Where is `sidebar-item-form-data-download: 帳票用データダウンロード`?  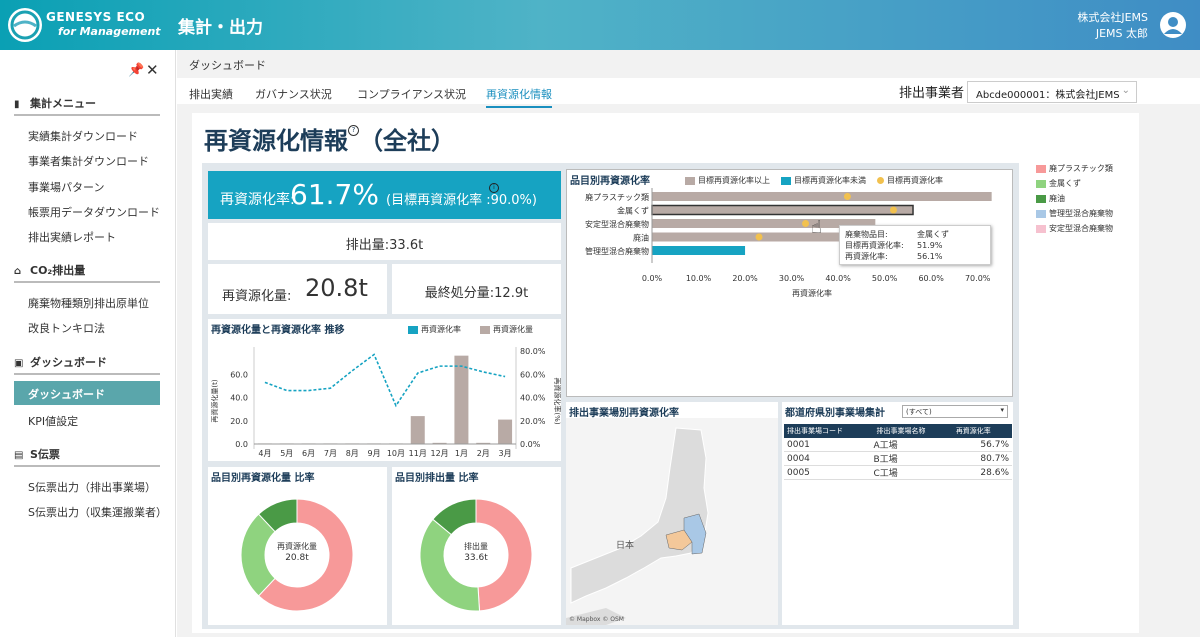
sidebar-item-form-data-download: 帳票用データダウンロード is located at coordinates (94, 212).